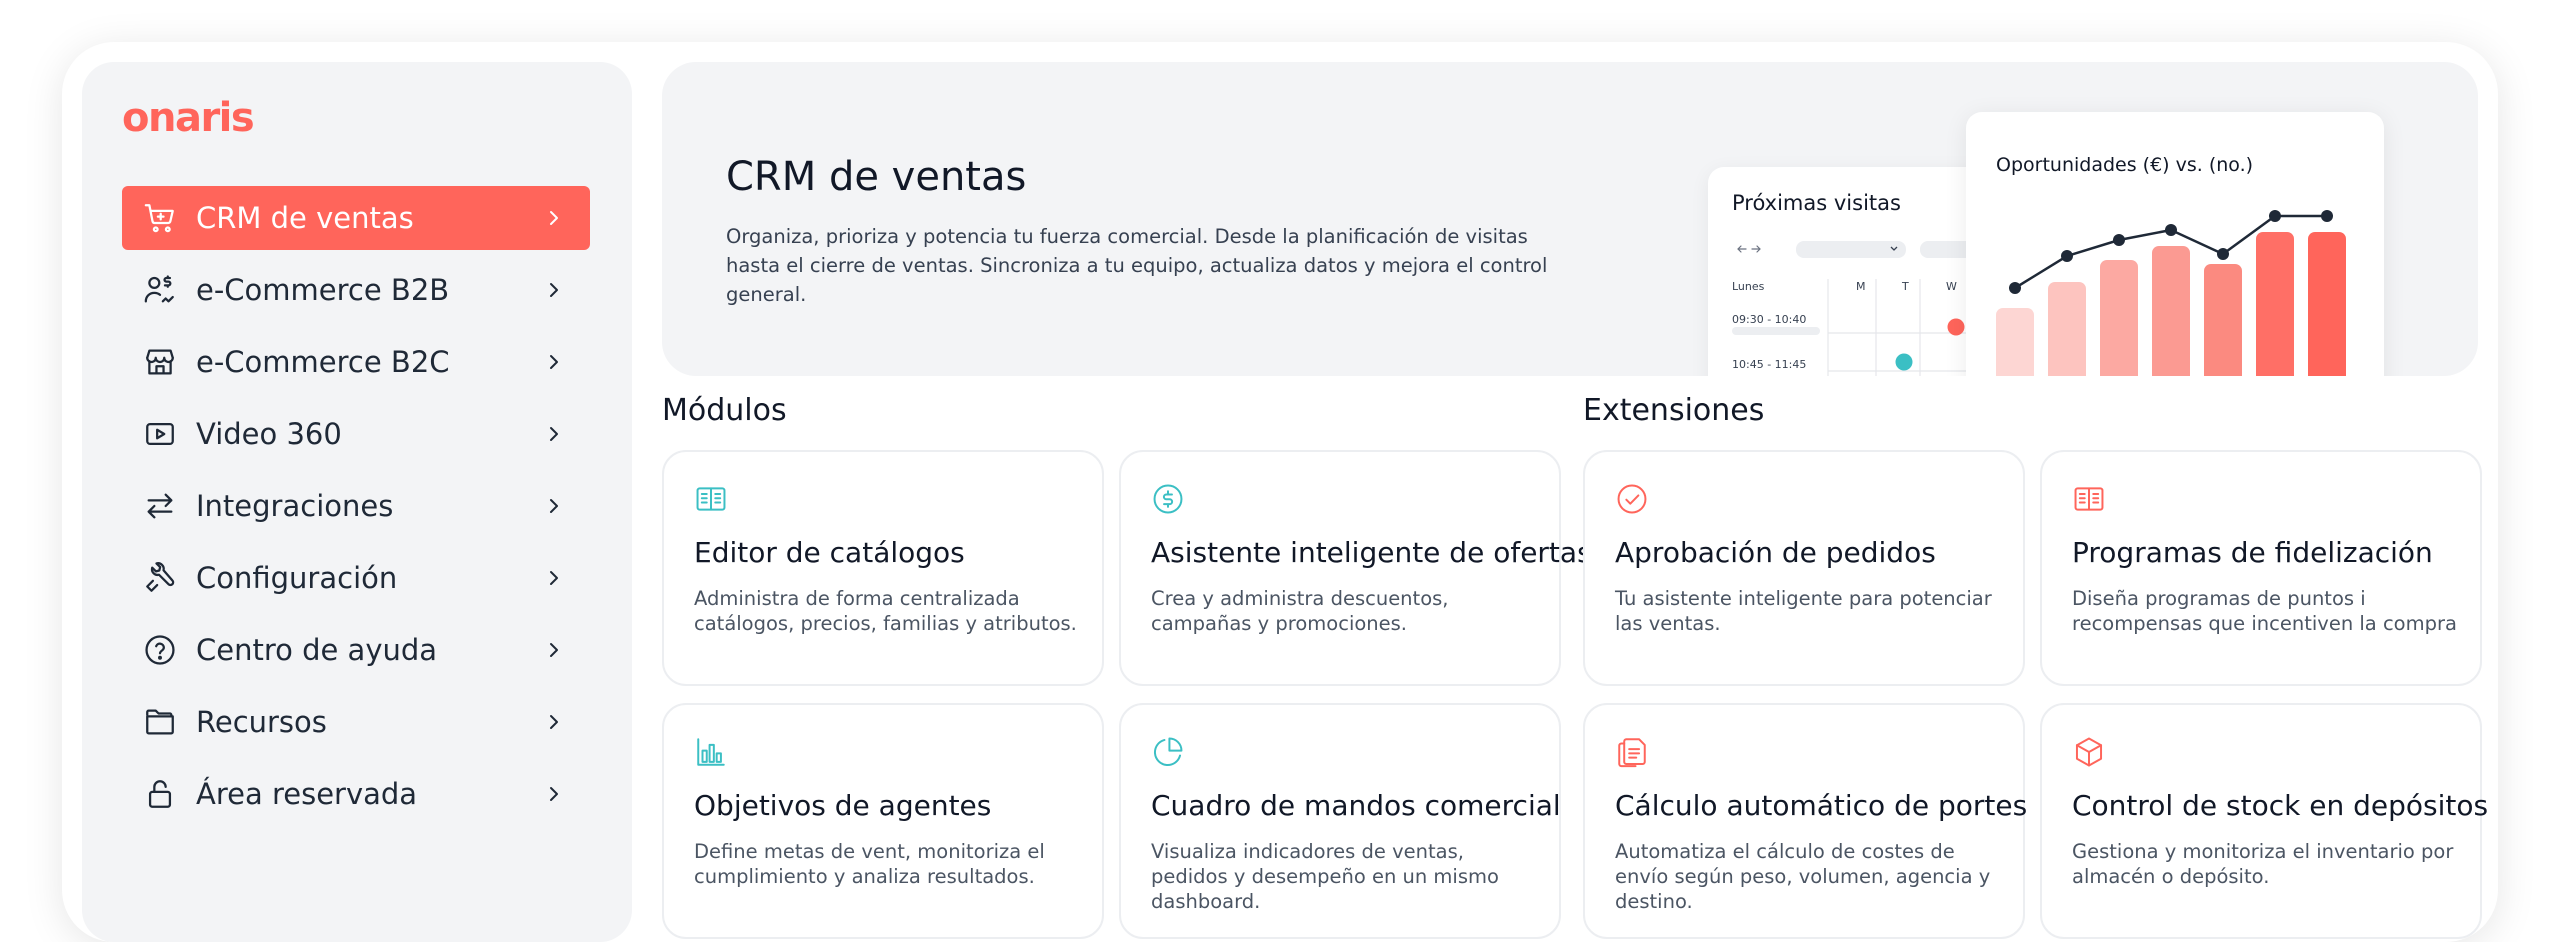  What do you see at coordinates (1748, 286) in the screenshot?
I see `visits-day-label: Lunes` at bounding box center [1748, 286].